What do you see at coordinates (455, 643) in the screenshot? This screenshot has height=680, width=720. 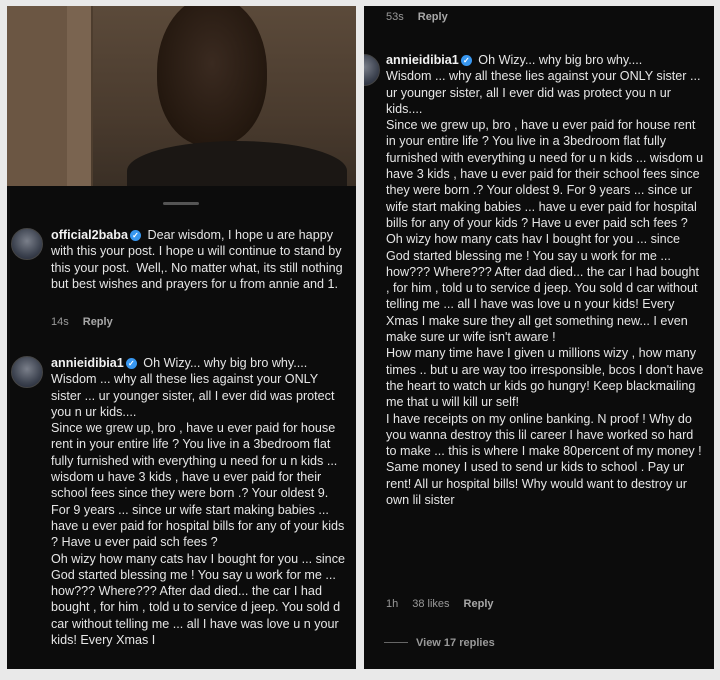 I see `view-replies-label: View 17 replies` at bounding box center [455, 643].